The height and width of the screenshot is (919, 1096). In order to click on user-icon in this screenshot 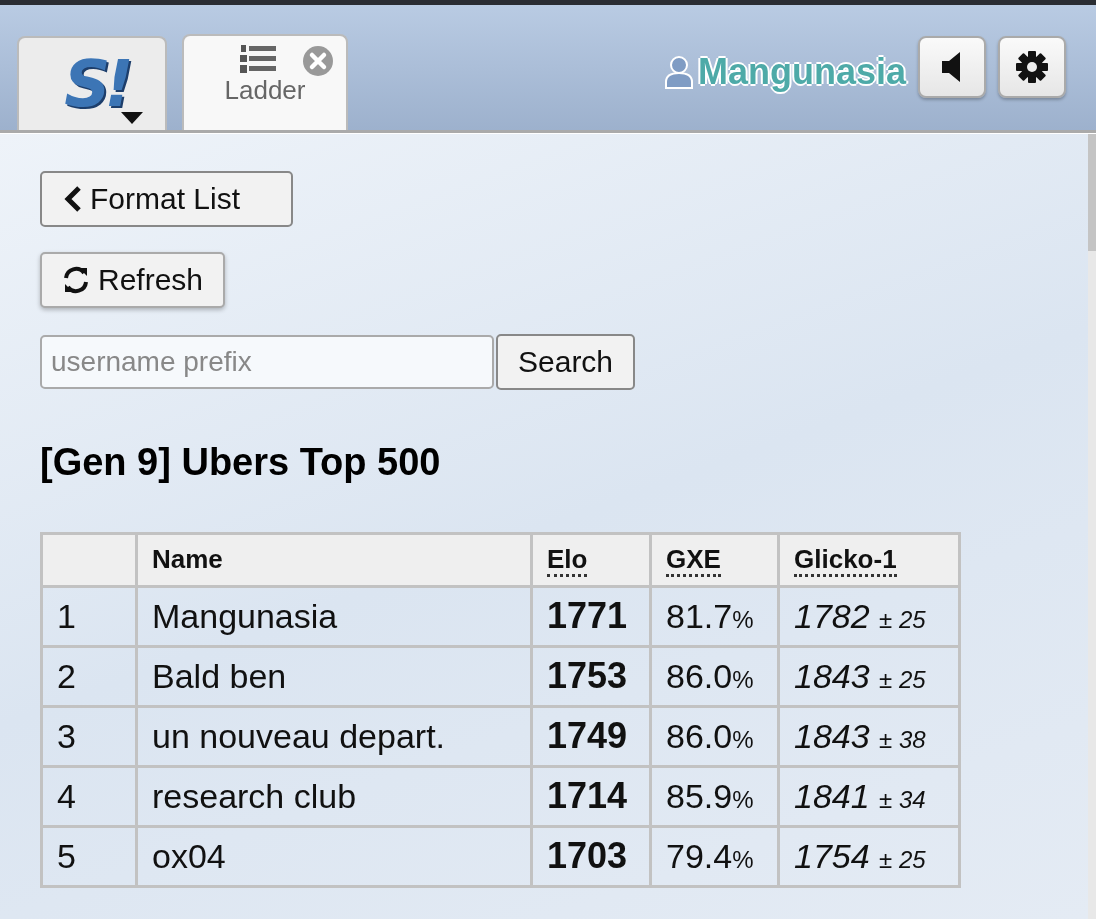, I will do `click(678, 72)`.